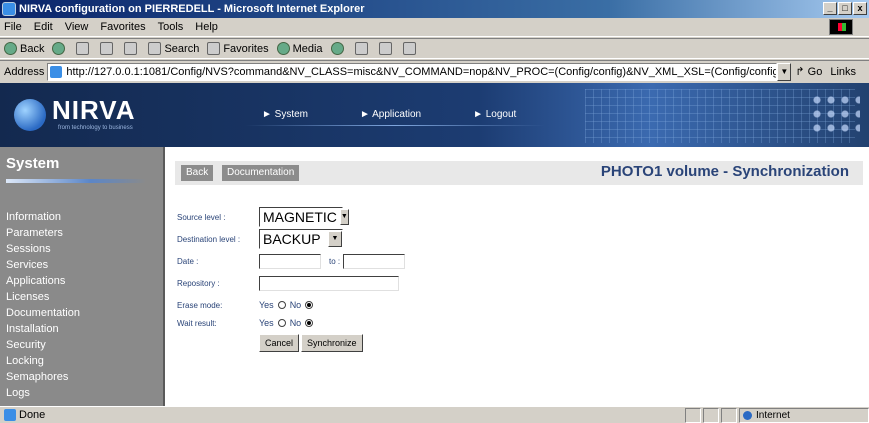  Describe the element at coordinates (10, 415) in the screenshot. I see `page-done-icon` at that location.